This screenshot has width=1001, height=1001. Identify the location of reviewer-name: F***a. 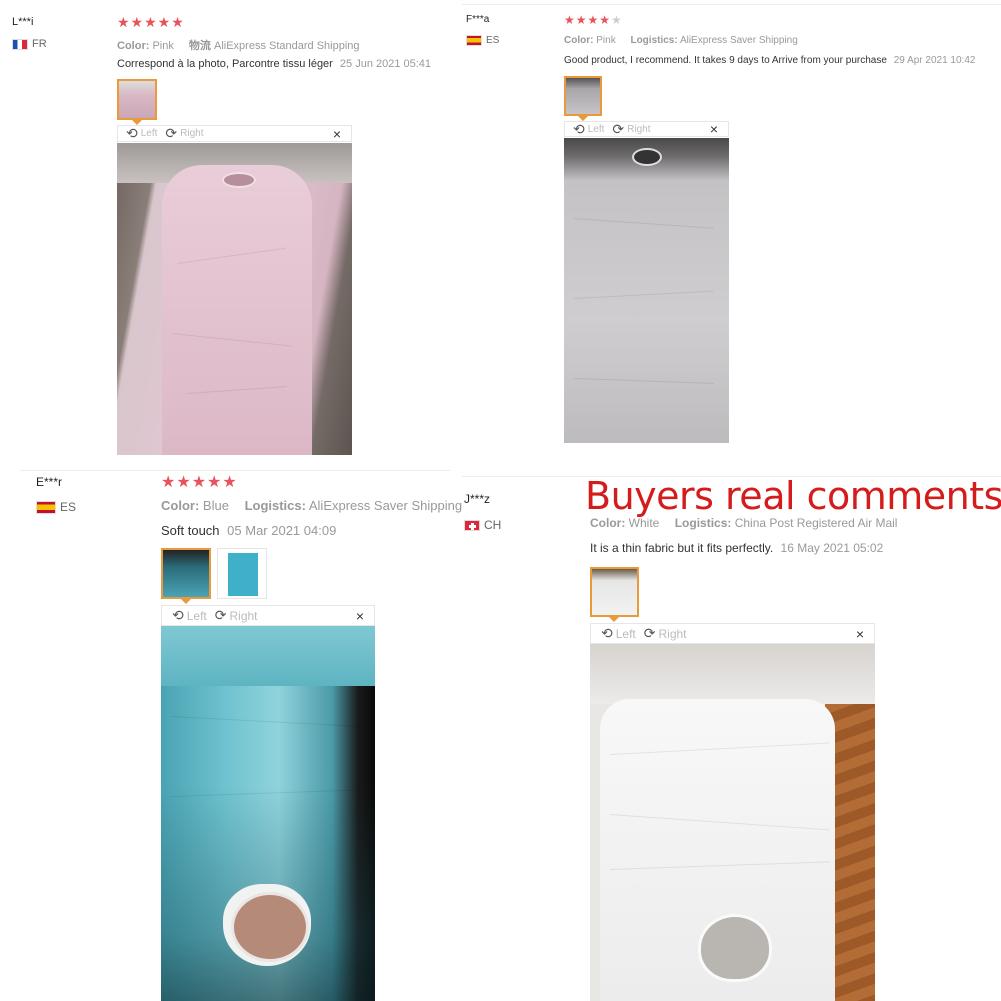
(478, 19).